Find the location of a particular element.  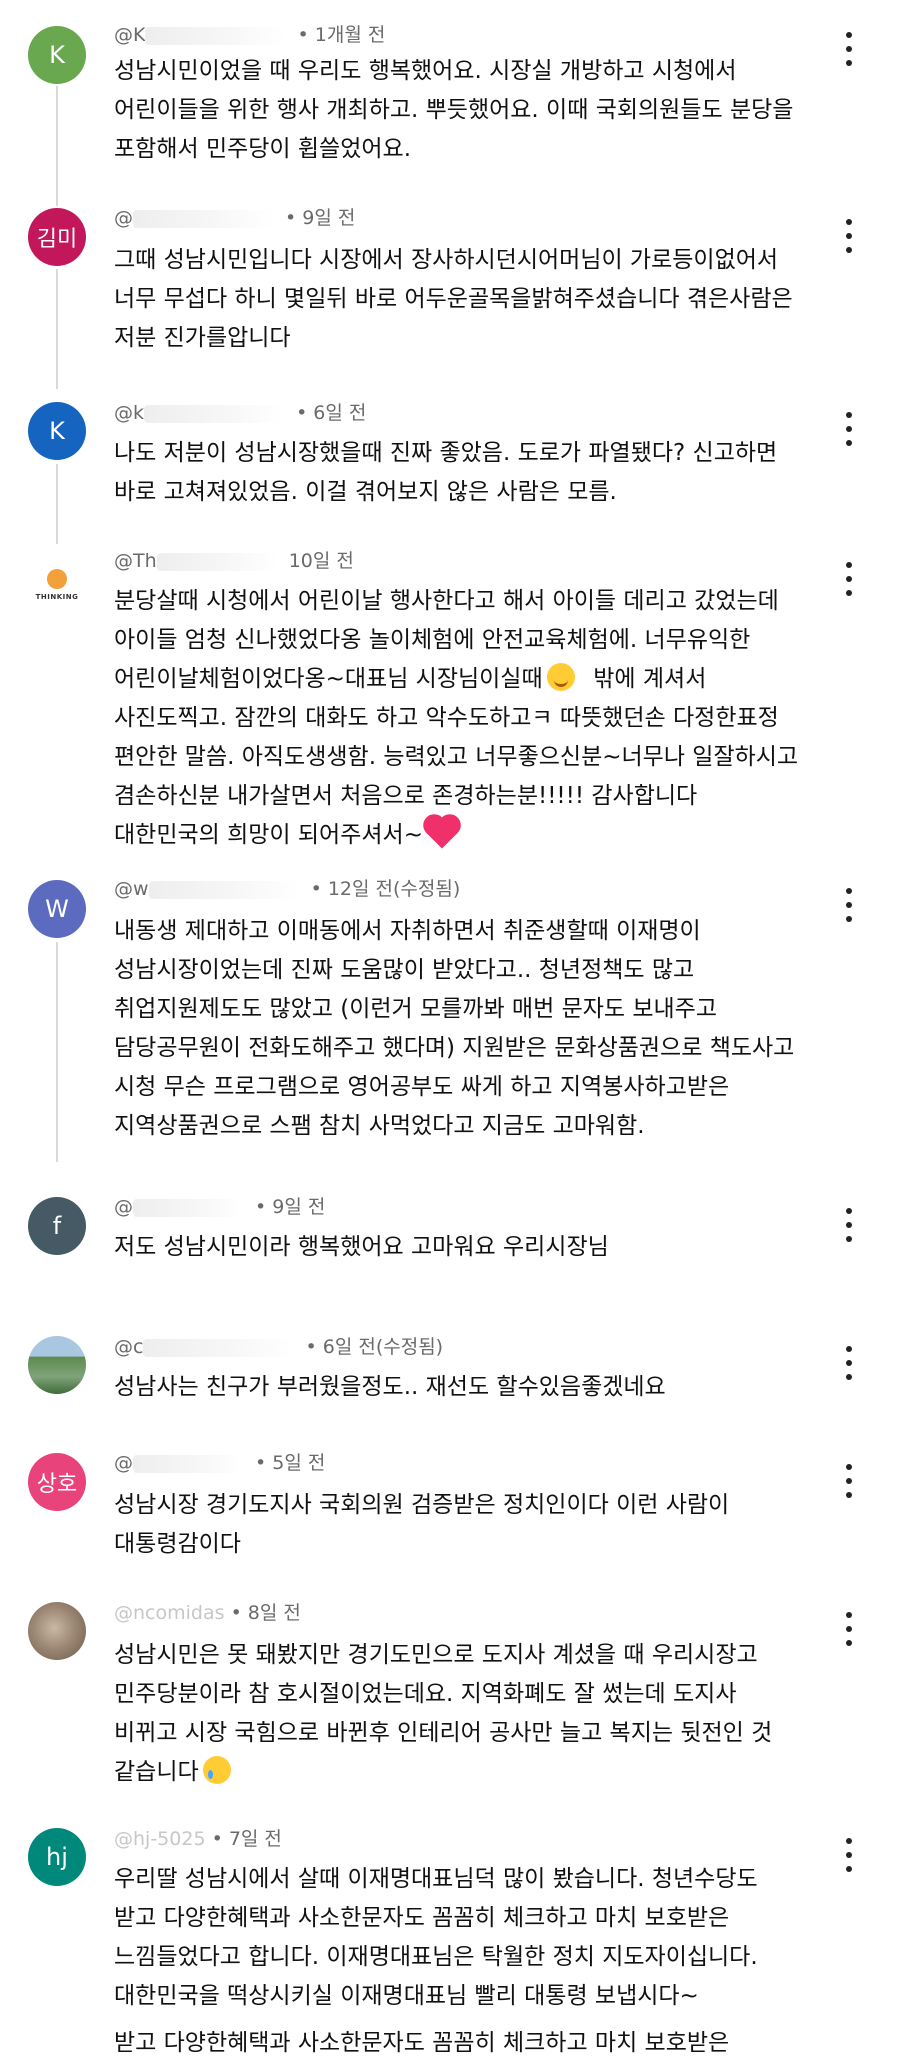

comment-time: • 6일 전(수정됨) is located at coordinates (374, 1347).